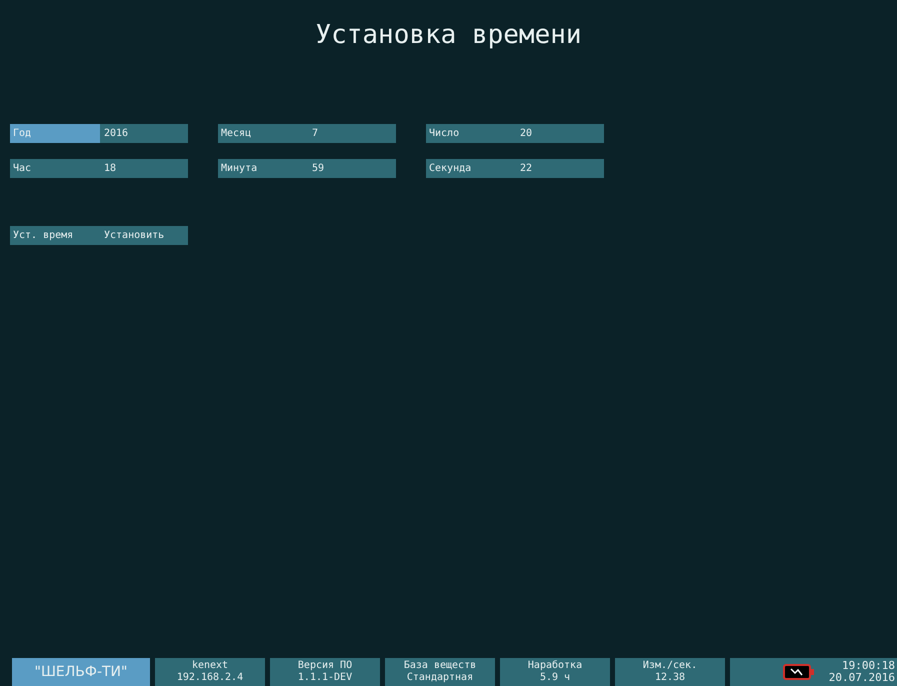  Describe the element at coordinates (448, 35) in the screenshot. I see `screen-title: Установка времени` at that location.